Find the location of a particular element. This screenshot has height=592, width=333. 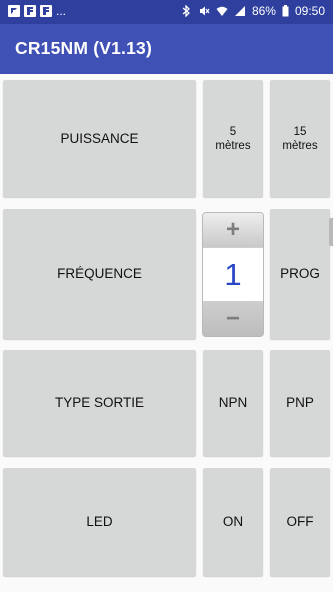

pnp-label: PNP is located at coordinates (300, 402).